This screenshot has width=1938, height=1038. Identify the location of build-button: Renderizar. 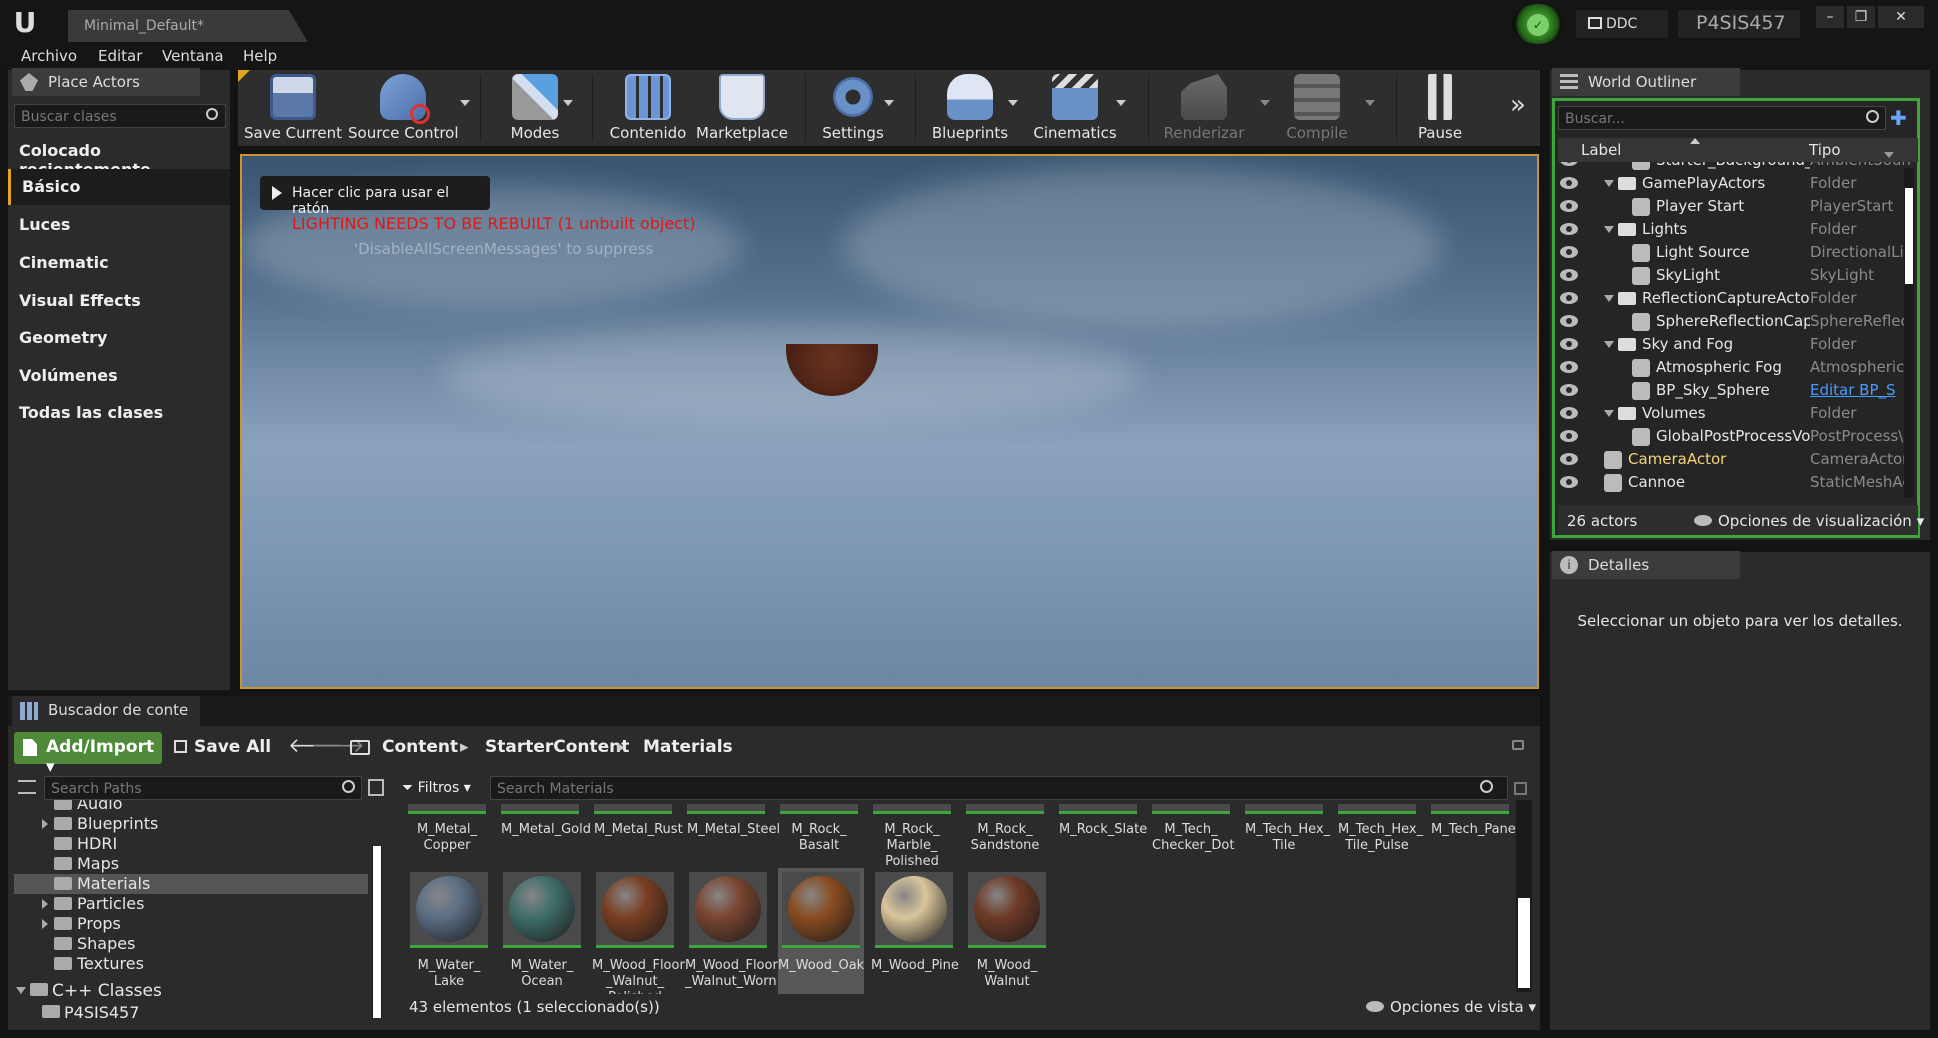
(1204, 108).